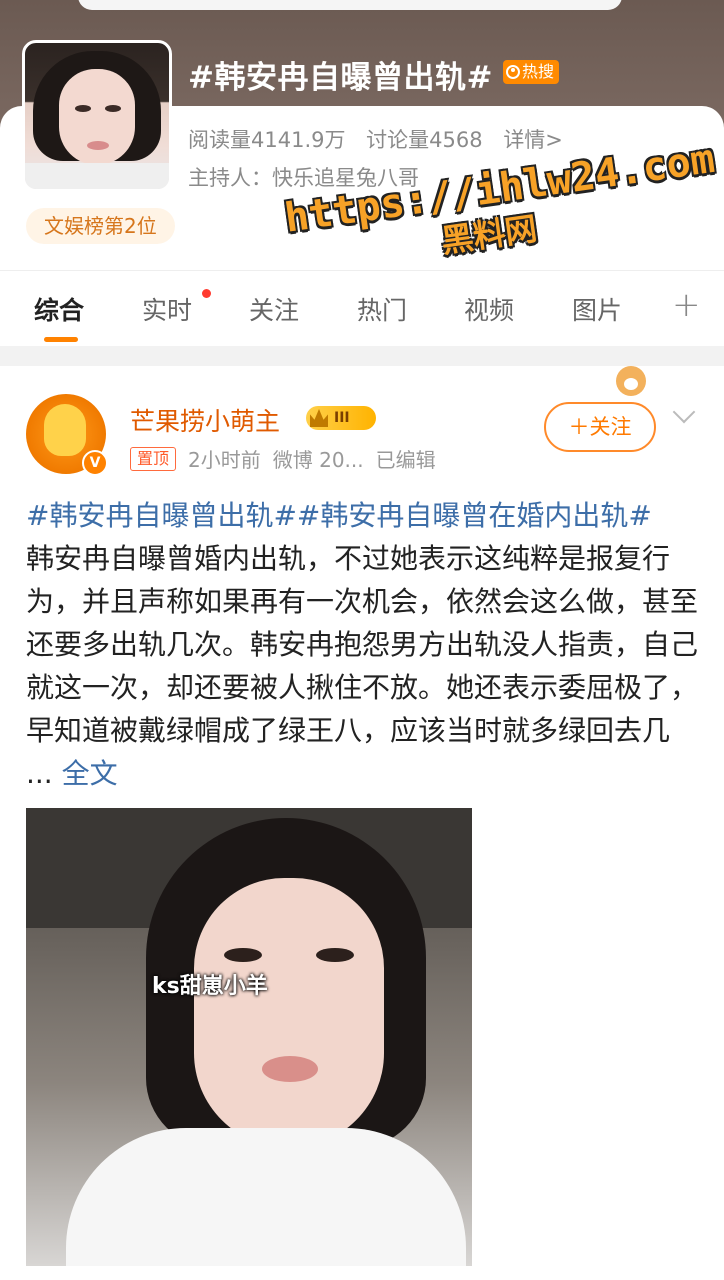 The height and width of the screenshot is (1280, 724). What do you see at coordinates (600, 427) in the screenshot?
I see `follow-button: ＋关注` at bounding box center [600, 427].